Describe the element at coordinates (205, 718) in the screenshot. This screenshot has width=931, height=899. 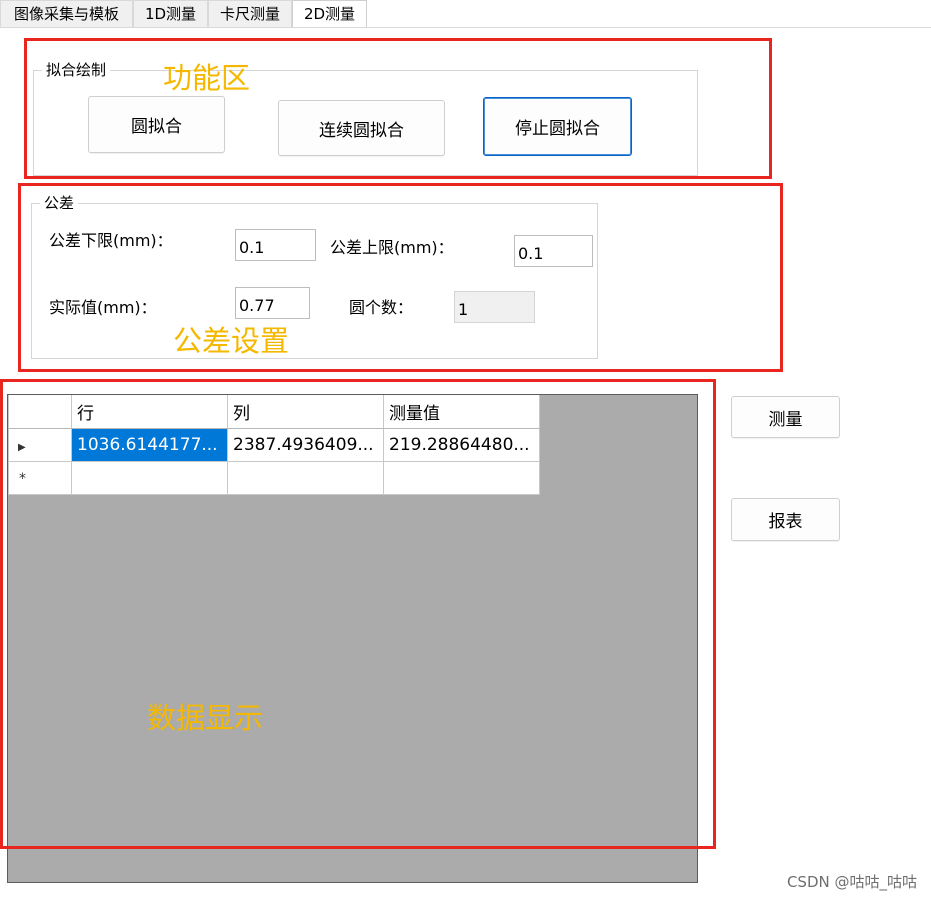
I see `data-display-annotation-label: 数据显示` at that location.